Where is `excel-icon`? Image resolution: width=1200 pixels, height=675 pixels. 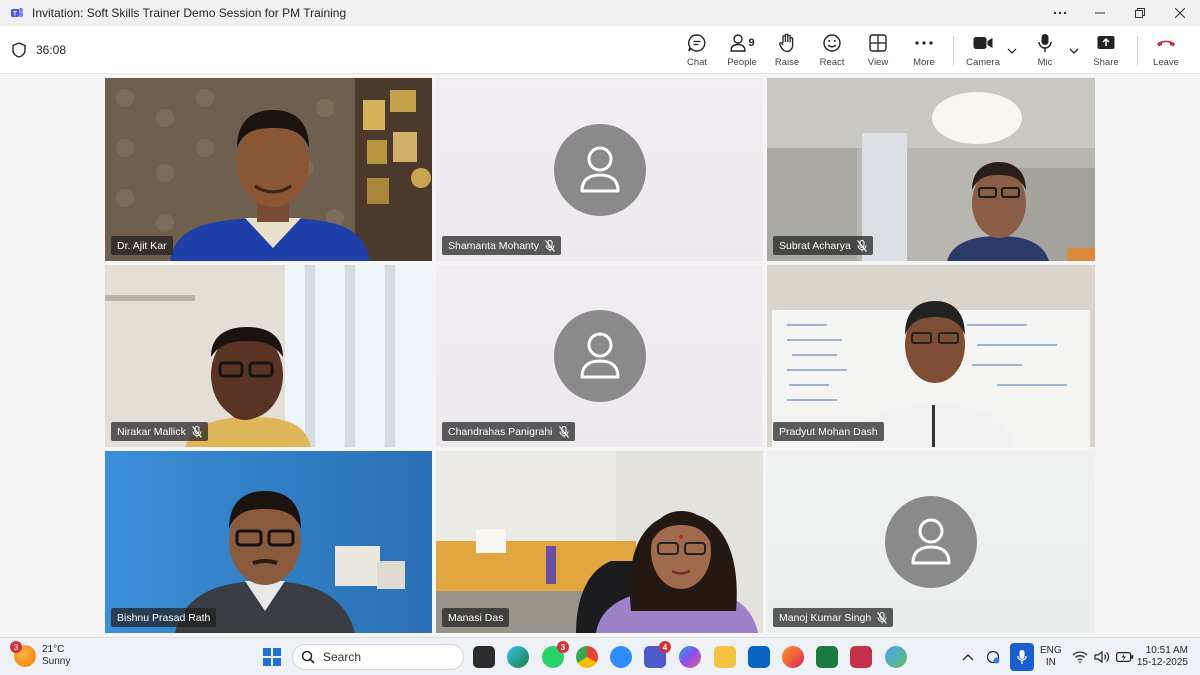
excel-icon is located at coordinates (827, 657).